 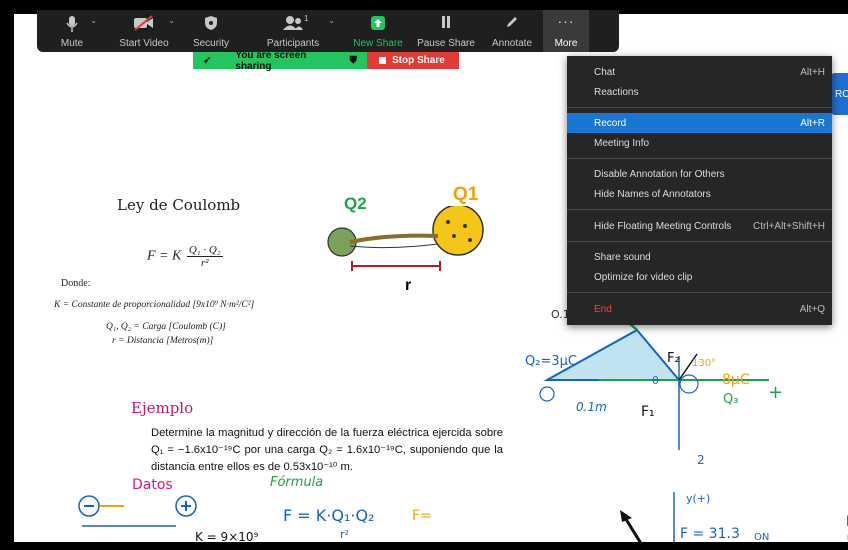 What do you see at coordinates (699, 277) in the screenshot?
I see `menu-item-optimize-video: Optimize for video clip` at bounding box center [699, 277].